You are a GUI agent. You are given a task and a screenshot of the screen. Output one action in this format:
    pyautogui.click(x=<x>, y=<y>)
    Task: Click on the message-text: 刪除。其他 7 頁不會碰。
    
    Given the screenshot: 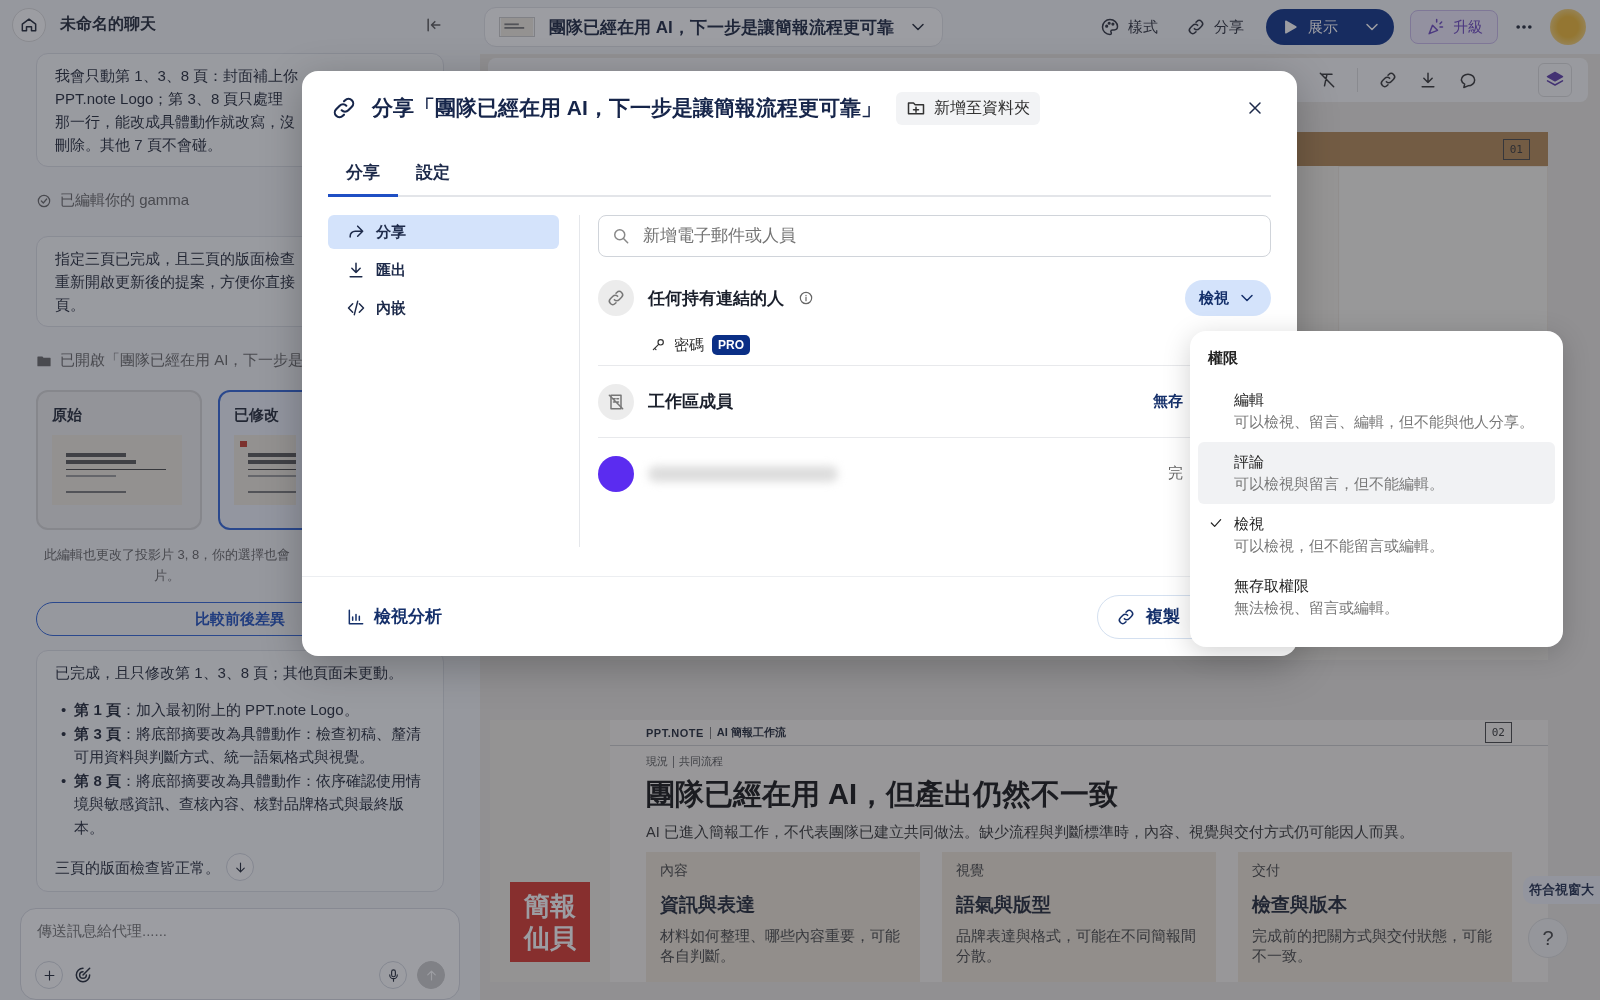 What is the action you would take?
    pyautogui.click(x=138, y=145)
    